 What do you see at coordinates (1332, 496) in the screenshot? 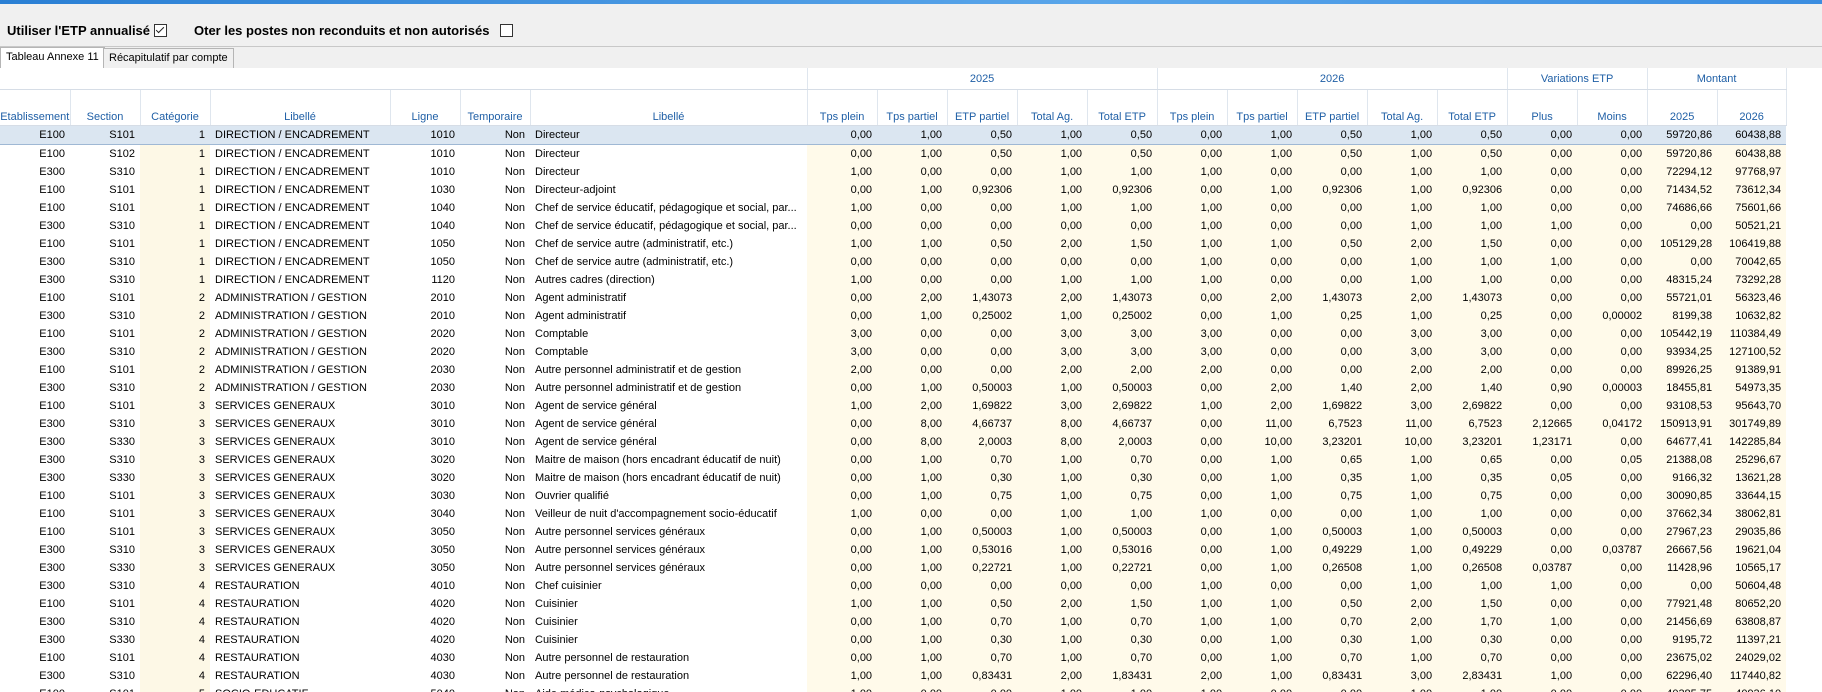
I see `table-cell: 0,75` at bounding box center [1332, 496].